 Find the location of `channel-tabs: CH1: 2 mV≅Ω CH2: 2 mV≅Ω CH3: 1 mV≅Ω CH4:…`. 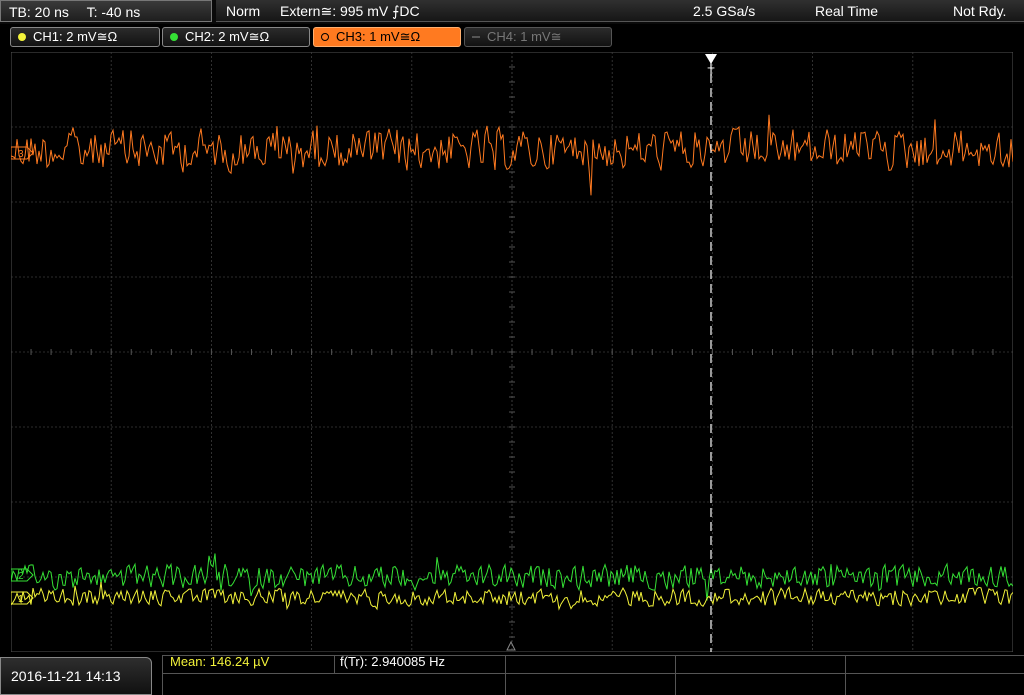

channel-tabs: CH1: 2 mV≅Ω CH2: 2 mV≅Ω CH3: 1 mV≅Ω CH4:… is located at coordinates (512, 37).